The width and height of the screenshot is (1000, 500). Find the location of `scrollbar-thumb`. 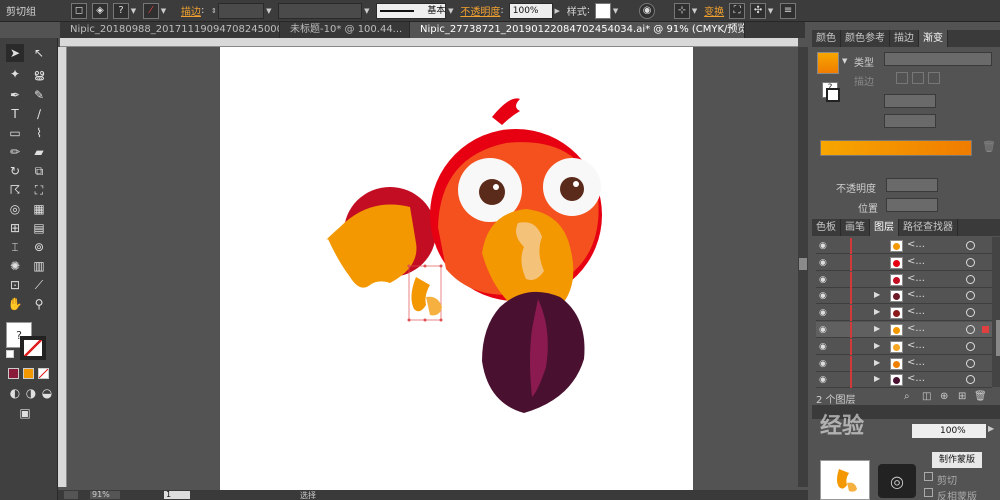

scrollbar-thumb is located at coordinates (803, 264).